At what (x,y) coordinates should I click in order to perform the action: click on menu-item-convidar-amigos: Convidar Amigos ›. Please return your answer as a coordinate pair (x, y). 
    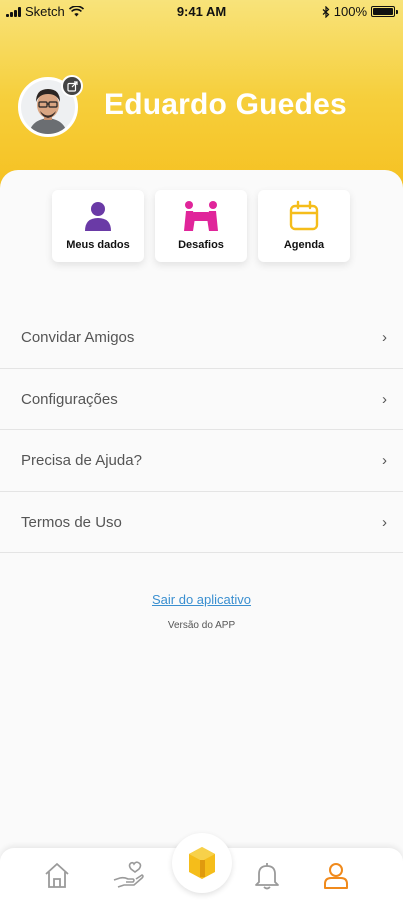
    Looking at the image, I should click on (201, 338).